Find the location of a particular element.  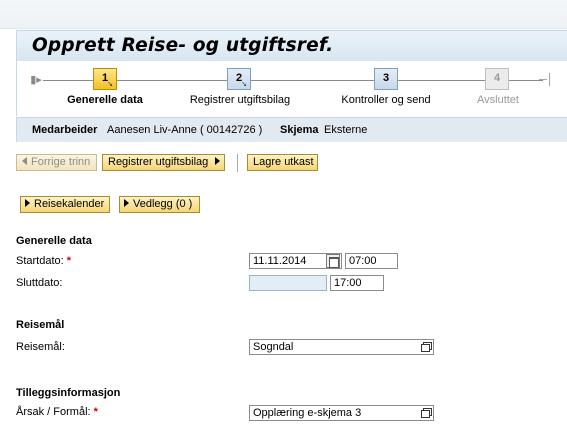

arrow-left-icon is located at coordinates (24, 161).